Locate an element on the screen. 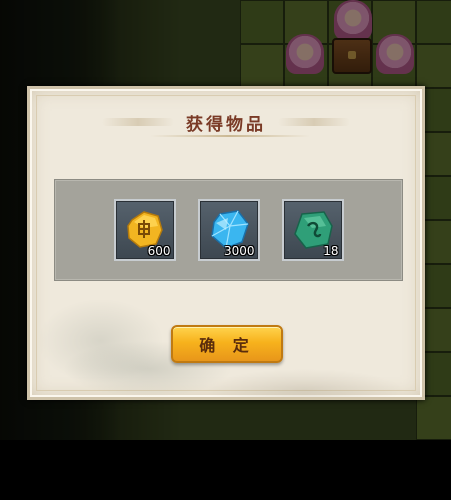  item-slot-jade: 18 is located at coordinates (312, 230).